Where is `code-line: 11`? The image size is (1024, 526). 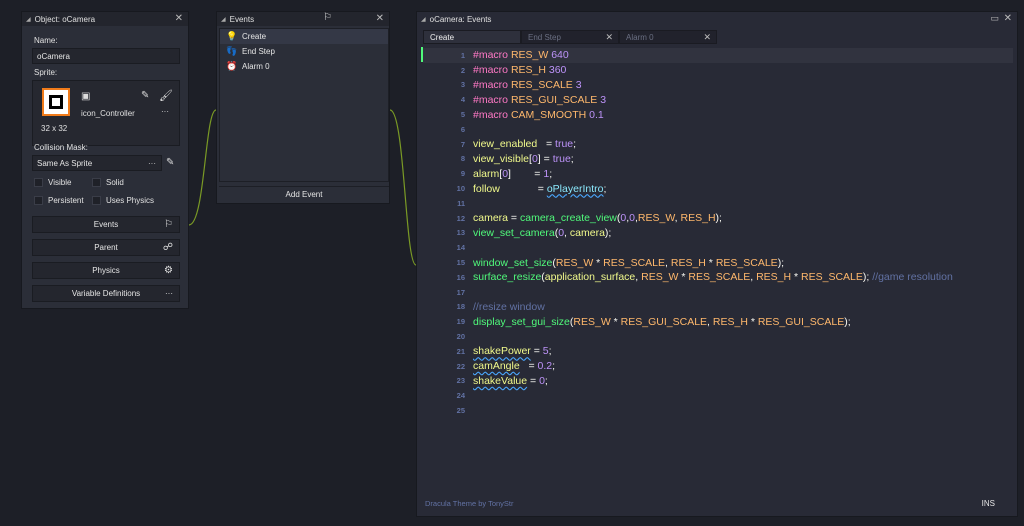
code-line: 11 is located at coordinates (461, 203).